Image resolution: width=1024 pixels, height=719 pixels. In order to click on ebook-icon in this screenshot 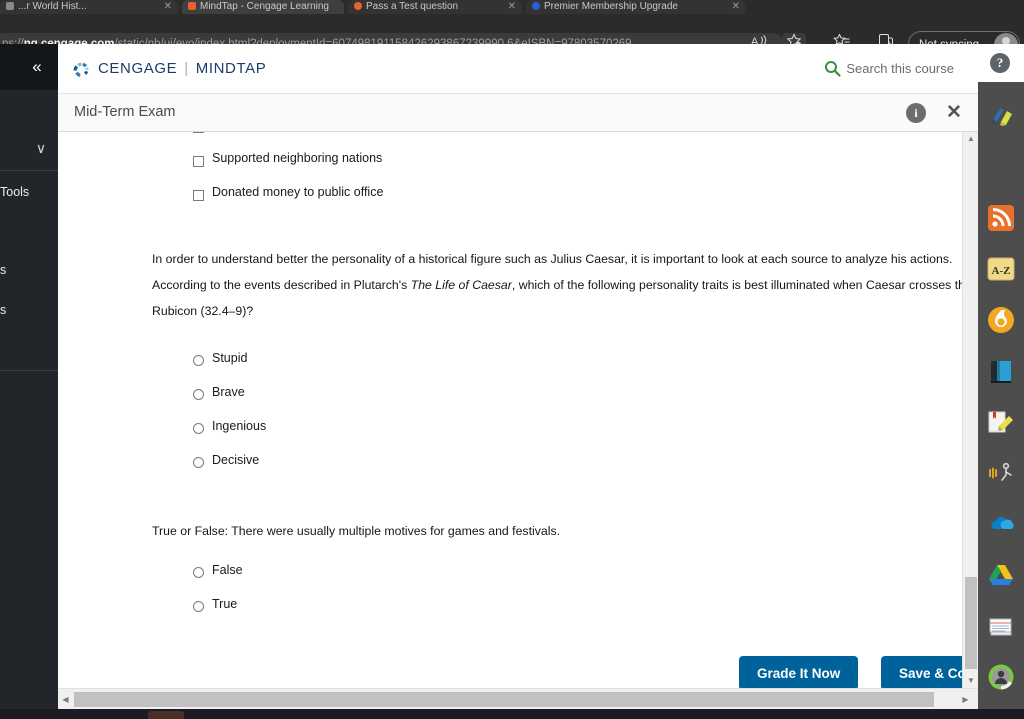, I will do `click(1001, 371)`.